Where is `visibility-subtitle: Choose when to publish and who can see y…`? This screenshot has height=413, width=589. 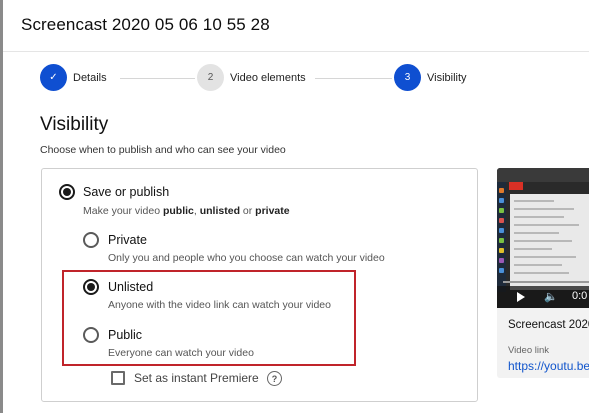 visibility-subtitle: Choose when to publish and who can see y… is located at coordinates (163, 150).